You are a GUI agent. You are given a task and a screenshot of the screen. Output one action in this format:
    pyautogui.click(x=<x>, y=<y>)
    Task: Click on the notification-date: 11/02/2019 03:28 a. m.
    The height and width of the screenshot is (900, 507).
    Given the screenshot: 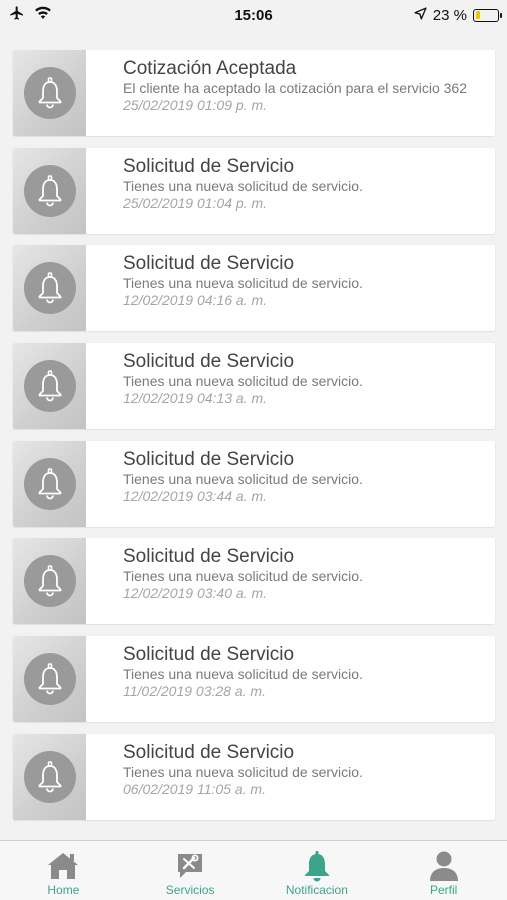 What is the action you would take?
    pyautogui.click(x=194, y=691)
    